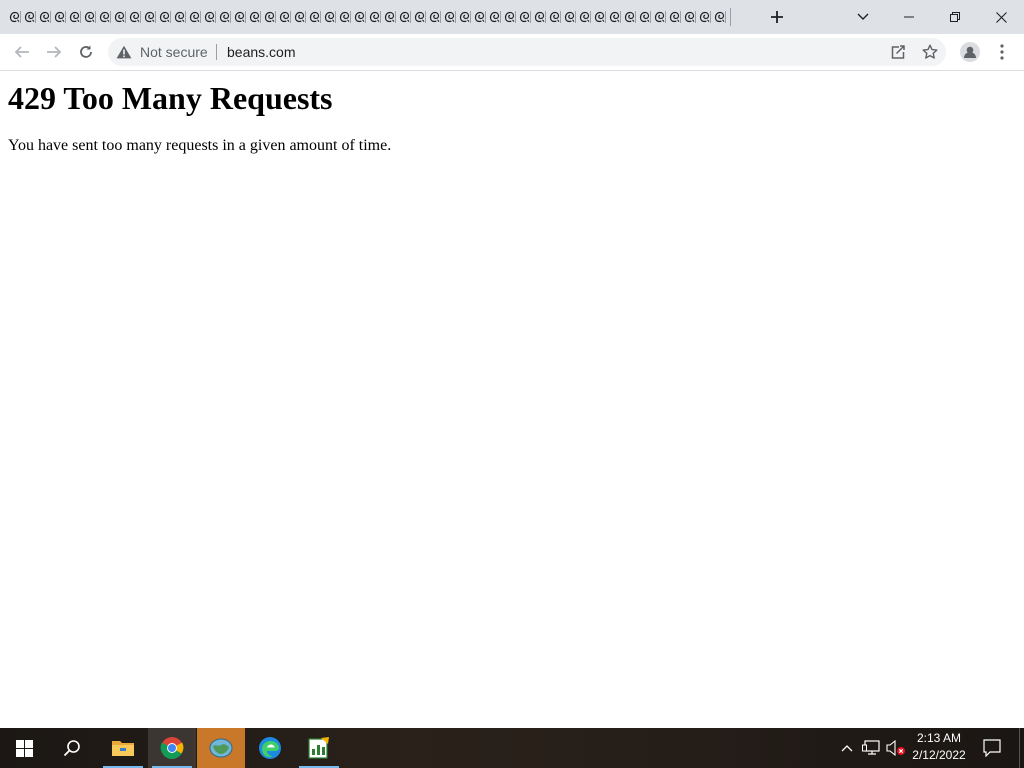 Image resolution: width=1024 pixels, height=768 pixels. What do you see at coordinates (939, 738) in the screenshot?
I see `clock-time: 2:13 AM` at bounding box center [939, 738].